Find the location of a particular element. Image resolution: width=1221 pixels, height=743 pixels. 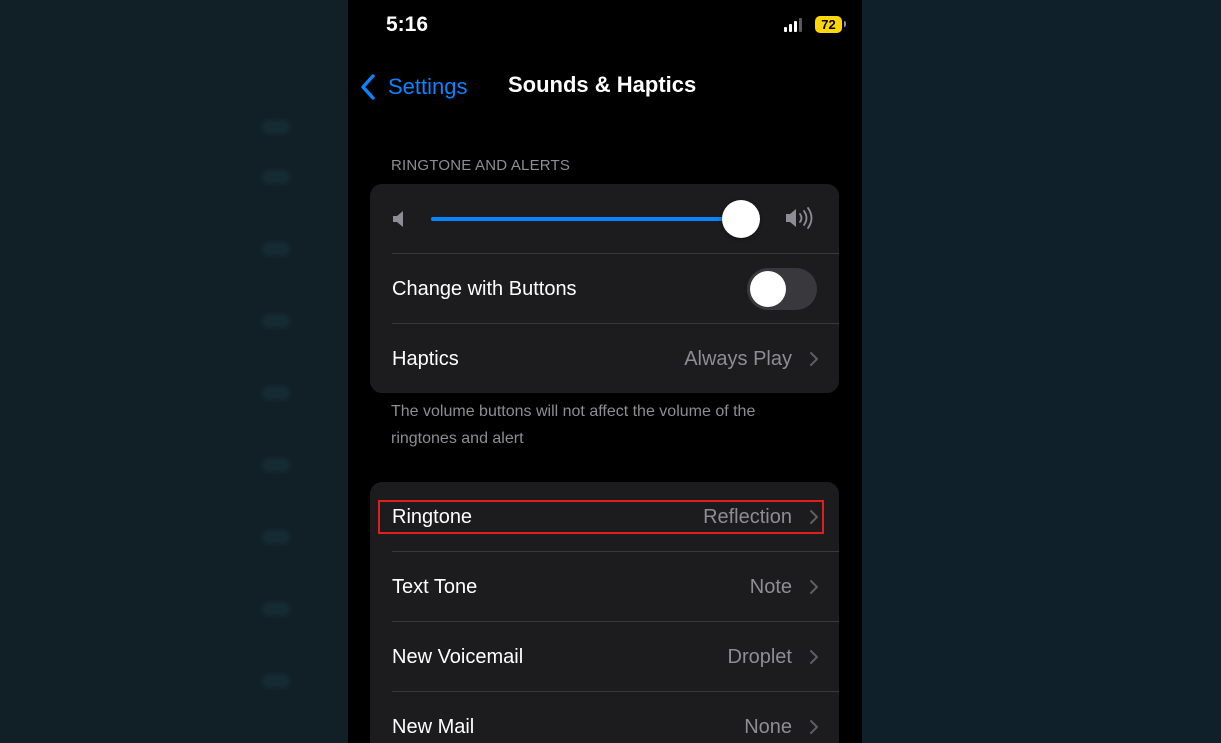

volume-slider-thumb is located at coordinates (740, 219).